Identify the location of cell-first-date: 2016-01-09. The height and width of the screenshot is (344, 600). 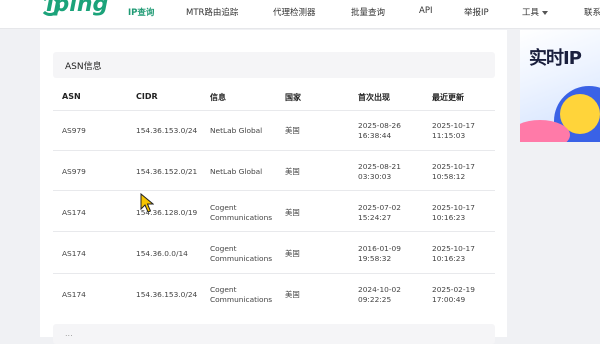
(379, 248).